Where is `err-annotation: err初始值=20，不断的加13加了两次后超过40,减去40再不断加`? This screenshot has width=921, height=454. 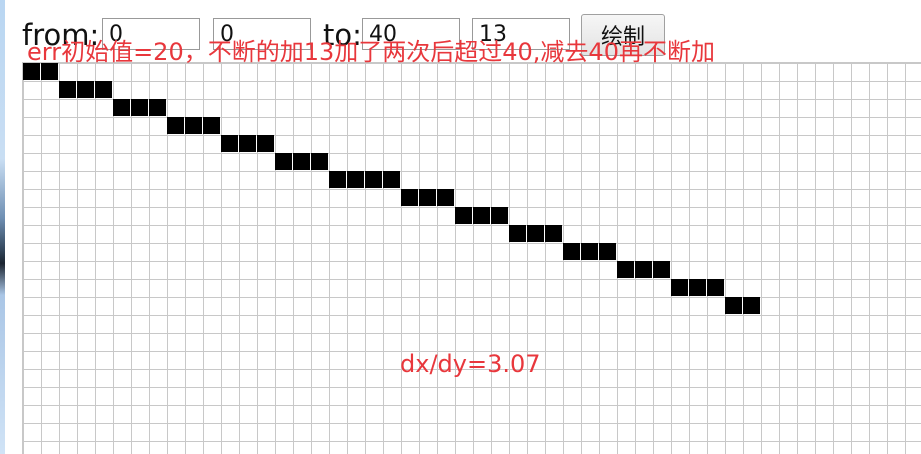
err-annotation: err初始值=20，不断的加13加了两次后超过40,减去40再不断加 is located at coordinates (371, 52).